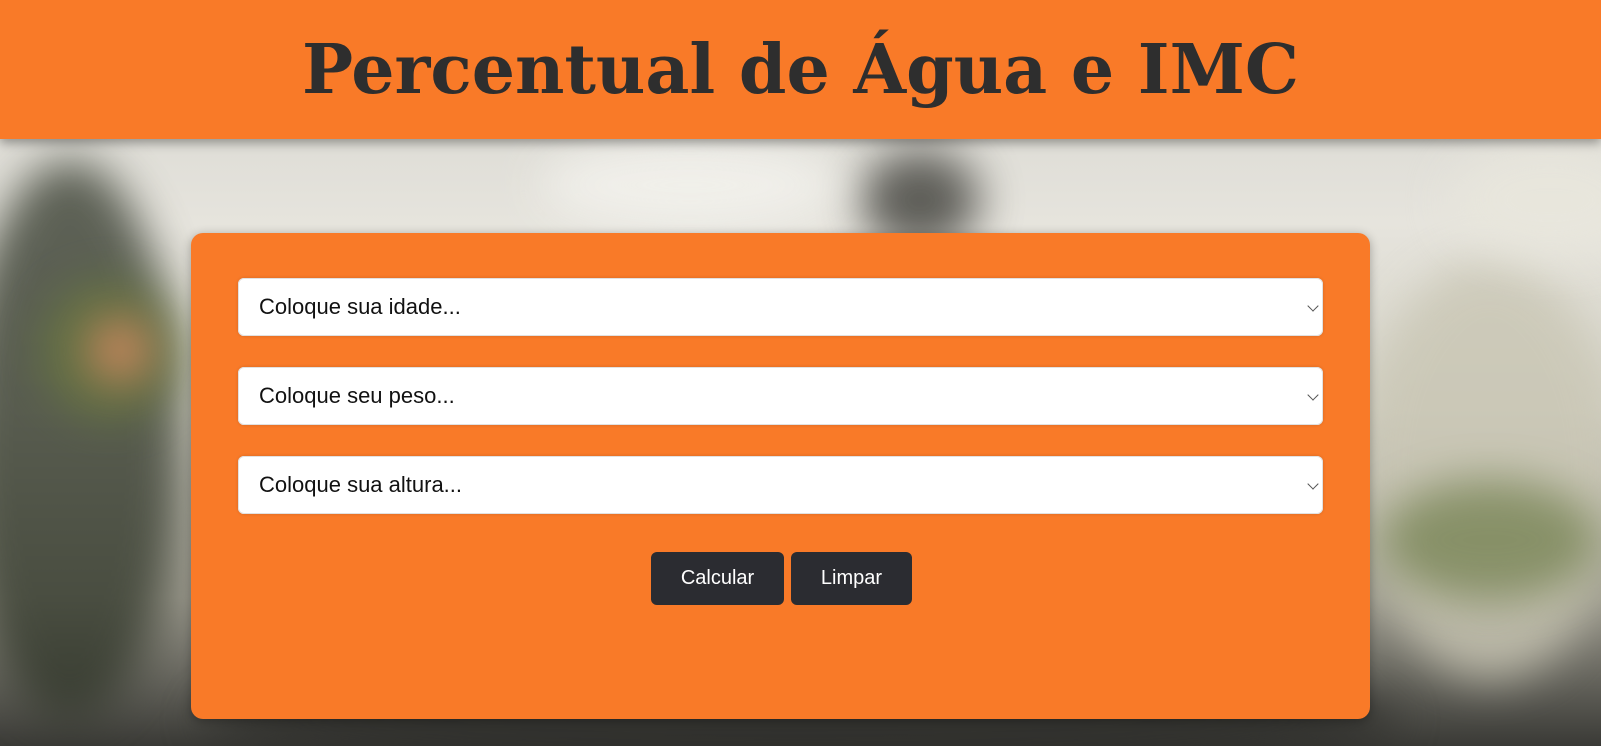 The width and height of the screenshot is (1601, 746). What do you see at coordinates (717, 578) in the screenshot?
I see `calculate-button: Calcular` at bounding box center [717, 578].